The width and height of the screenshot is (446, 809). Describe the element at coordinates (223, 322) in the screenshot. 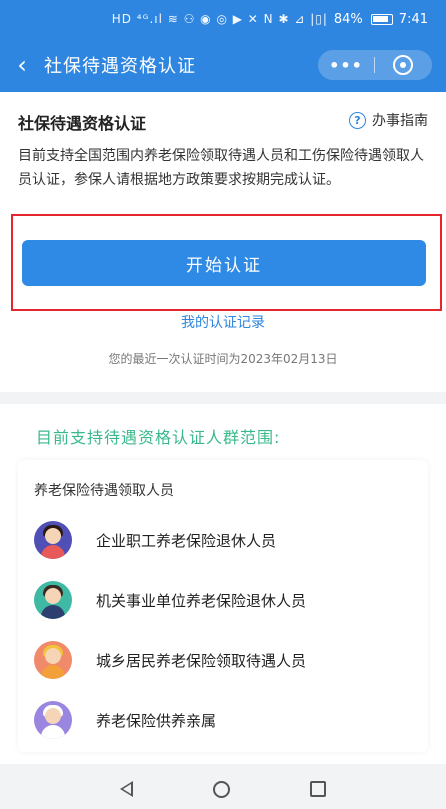

I see `auth-record-link: 我的认证记录` at that location.